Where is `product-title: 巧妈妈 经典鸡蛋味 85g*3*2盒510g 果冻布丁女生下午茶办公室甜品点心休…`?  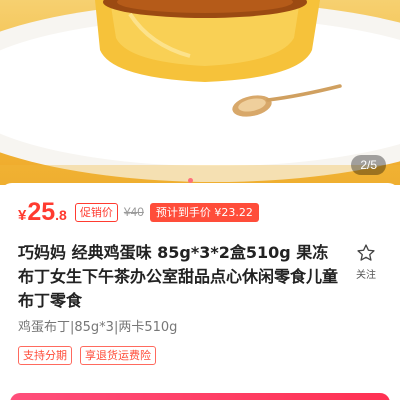
product-title: 巧妈妈 经典鸡蛋味 85g*3*2盒510g 果冻布丁女生下午茶办公室甜品点心休… is located at coordinates (178, 276).